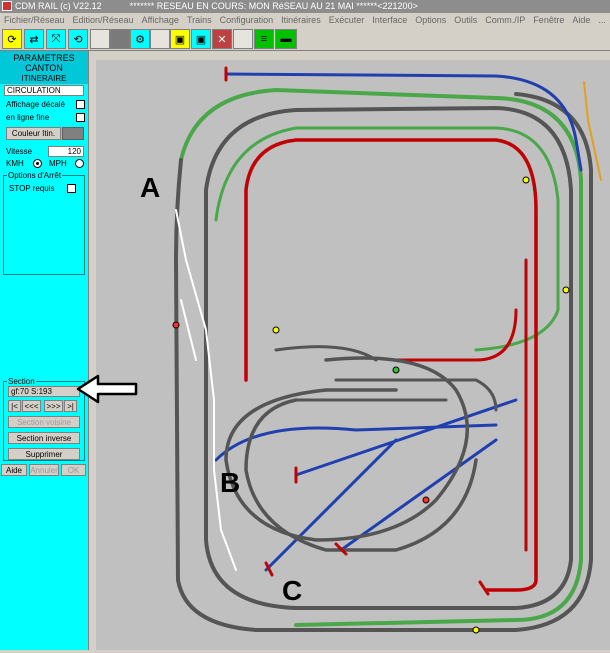 The height and width of the screenshot is (653, 610). Describe the element at coordinates (140, 39) in the screenshot. I see `train-tool-icon: ⚙` at that location.